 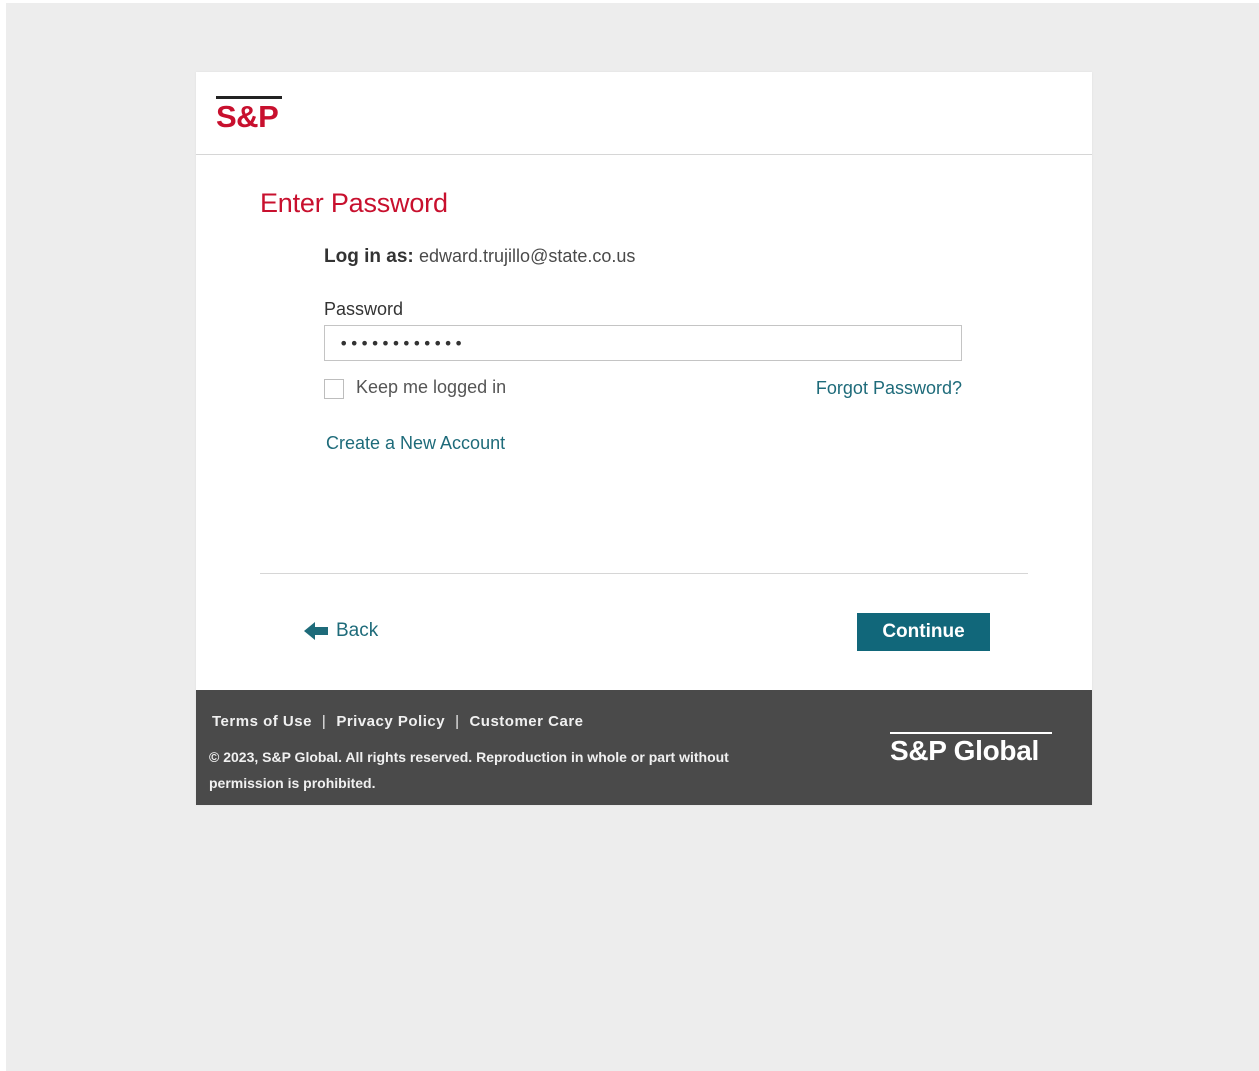 I want to click on forgot-password-link: Forgot Password?, so click(x=889, y=388).